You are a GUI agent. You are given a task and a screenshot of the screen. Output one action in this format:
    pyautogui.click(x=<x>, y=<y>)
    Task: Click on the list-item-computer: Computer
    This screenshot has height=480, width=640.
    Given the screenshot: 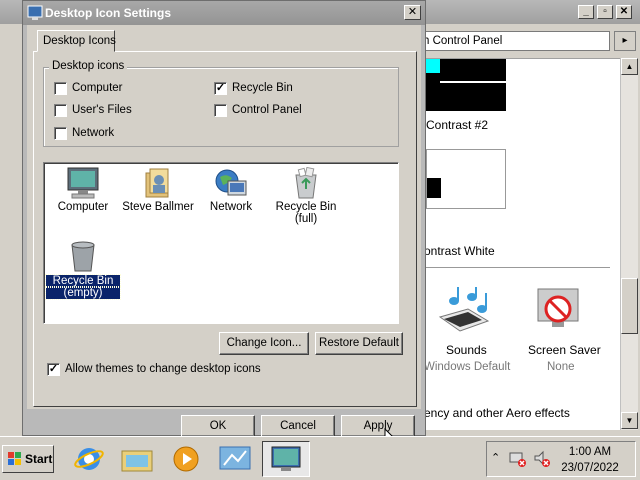 What is the action you would take?
    pyautogui.click(x=83, y=190)
    